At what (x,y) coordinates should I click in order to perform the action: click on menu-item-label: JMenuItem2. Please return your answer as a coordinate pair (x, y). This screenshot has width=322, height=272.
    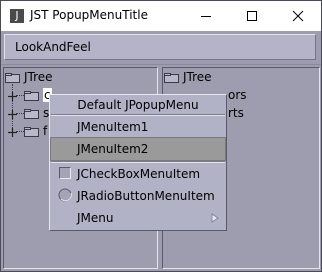
    Looking at the image, I should click on (113, 149).